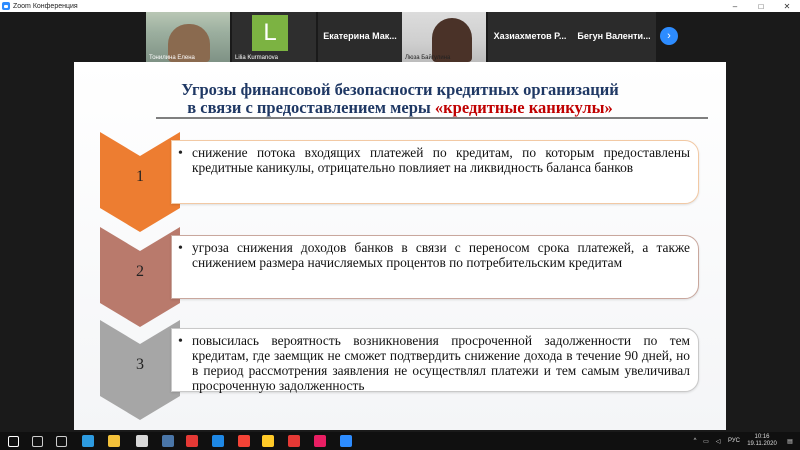 This screenshot has width=800, height=450. What do you see at coordinates (790, 441) in the screenshot?
I see `notifications-icon: ▤` at bounding box center [790, 441].